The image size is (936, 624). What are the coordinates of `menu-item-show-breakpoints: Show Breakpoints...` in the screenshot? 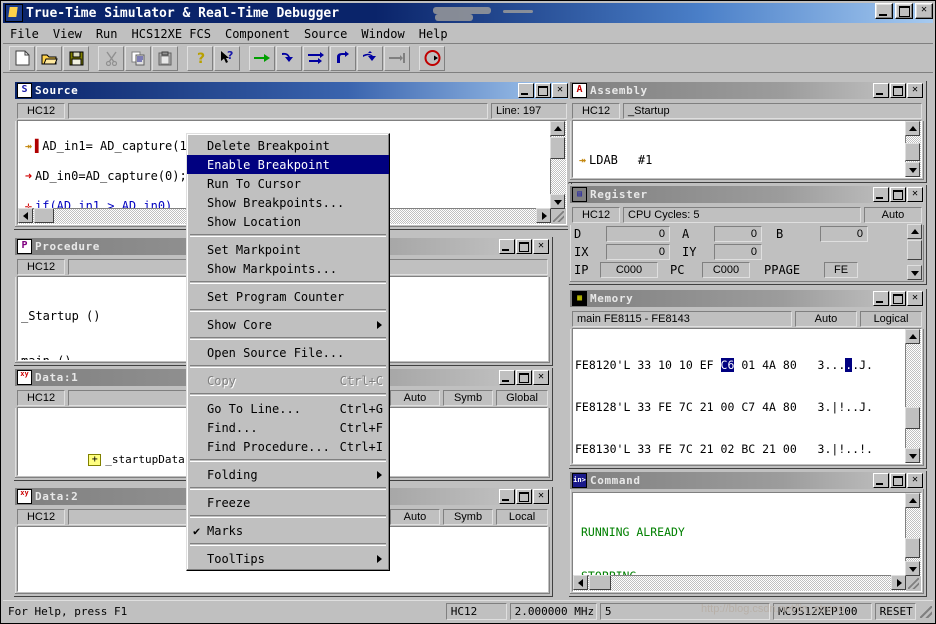 It's located at (288, 202).